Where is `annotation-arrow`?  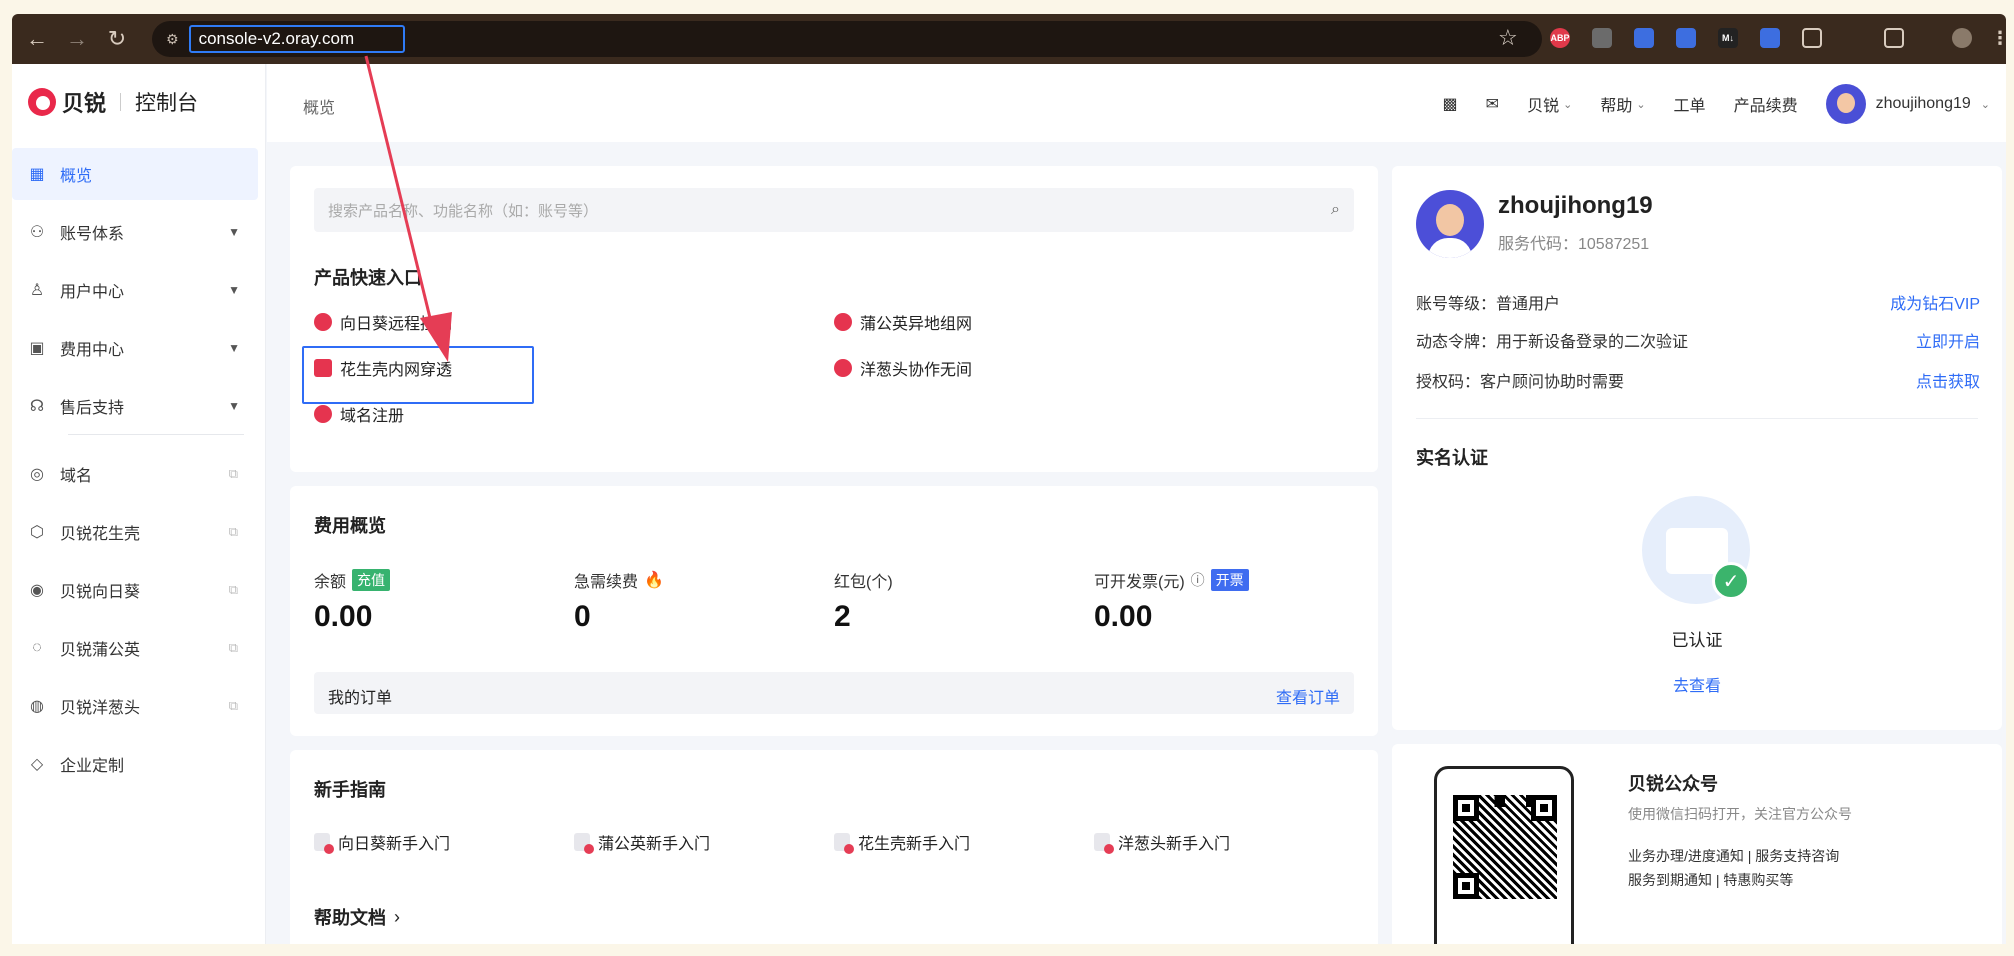 annotation-arrow is located at coordinates (408, 208).